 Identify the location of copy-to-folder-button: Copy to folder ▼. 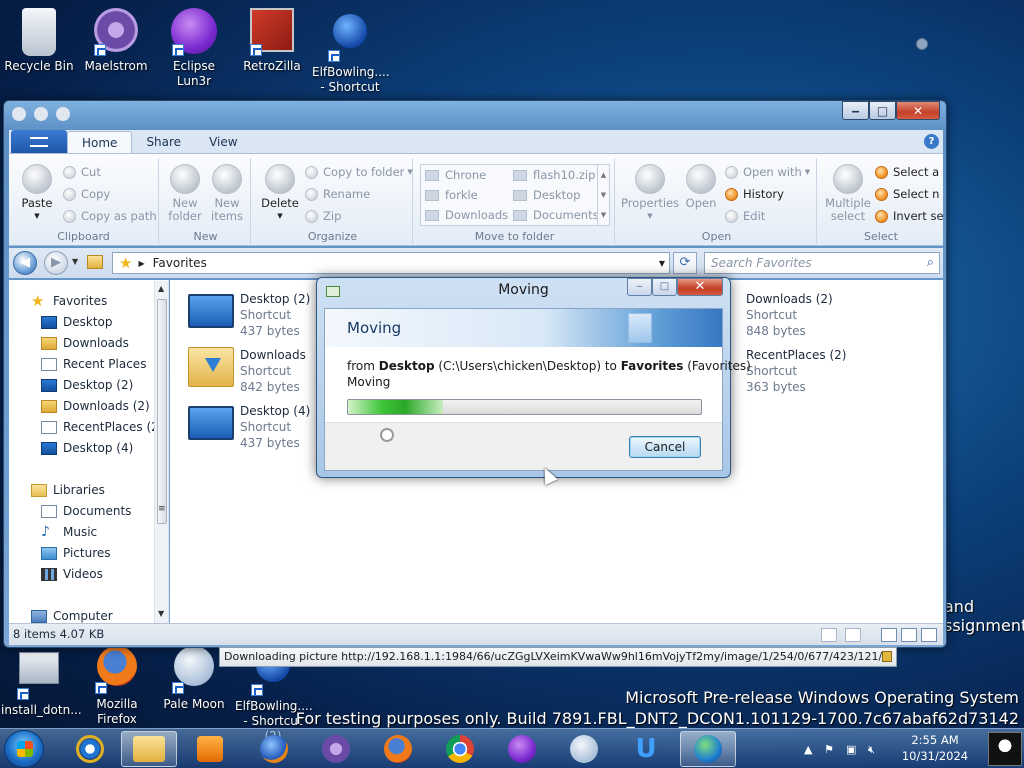
(359, 172).